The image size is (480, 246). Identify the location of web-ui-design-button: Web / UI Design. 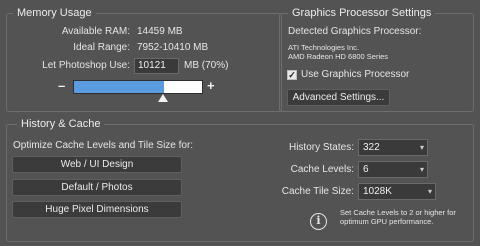
(97, 164).